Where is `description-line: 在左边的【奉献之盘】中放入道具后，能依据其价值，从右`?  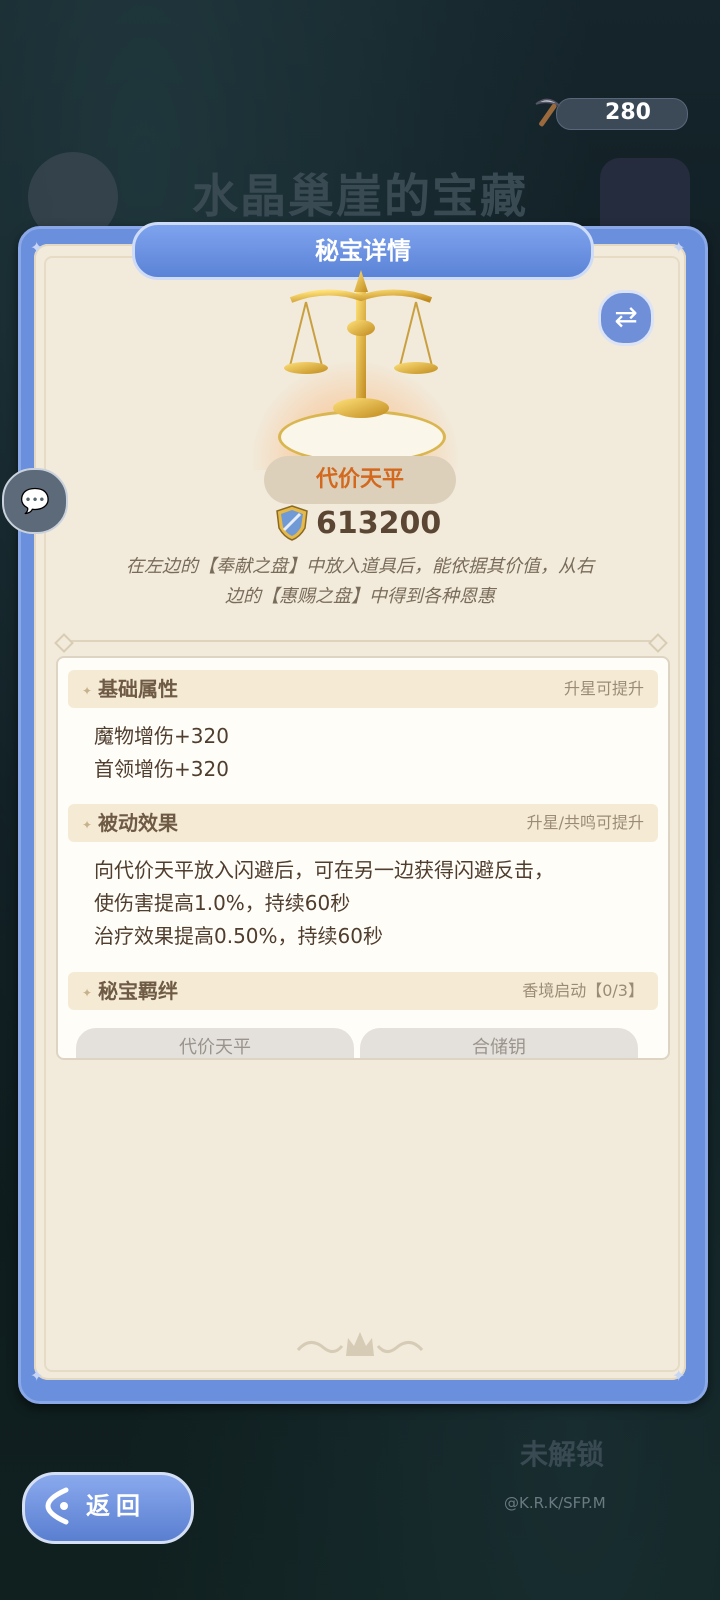
description-line: 在左边的【奉献之盘】中放入道具后，能依据其价值，从右 is located at coordinates (360, 566).